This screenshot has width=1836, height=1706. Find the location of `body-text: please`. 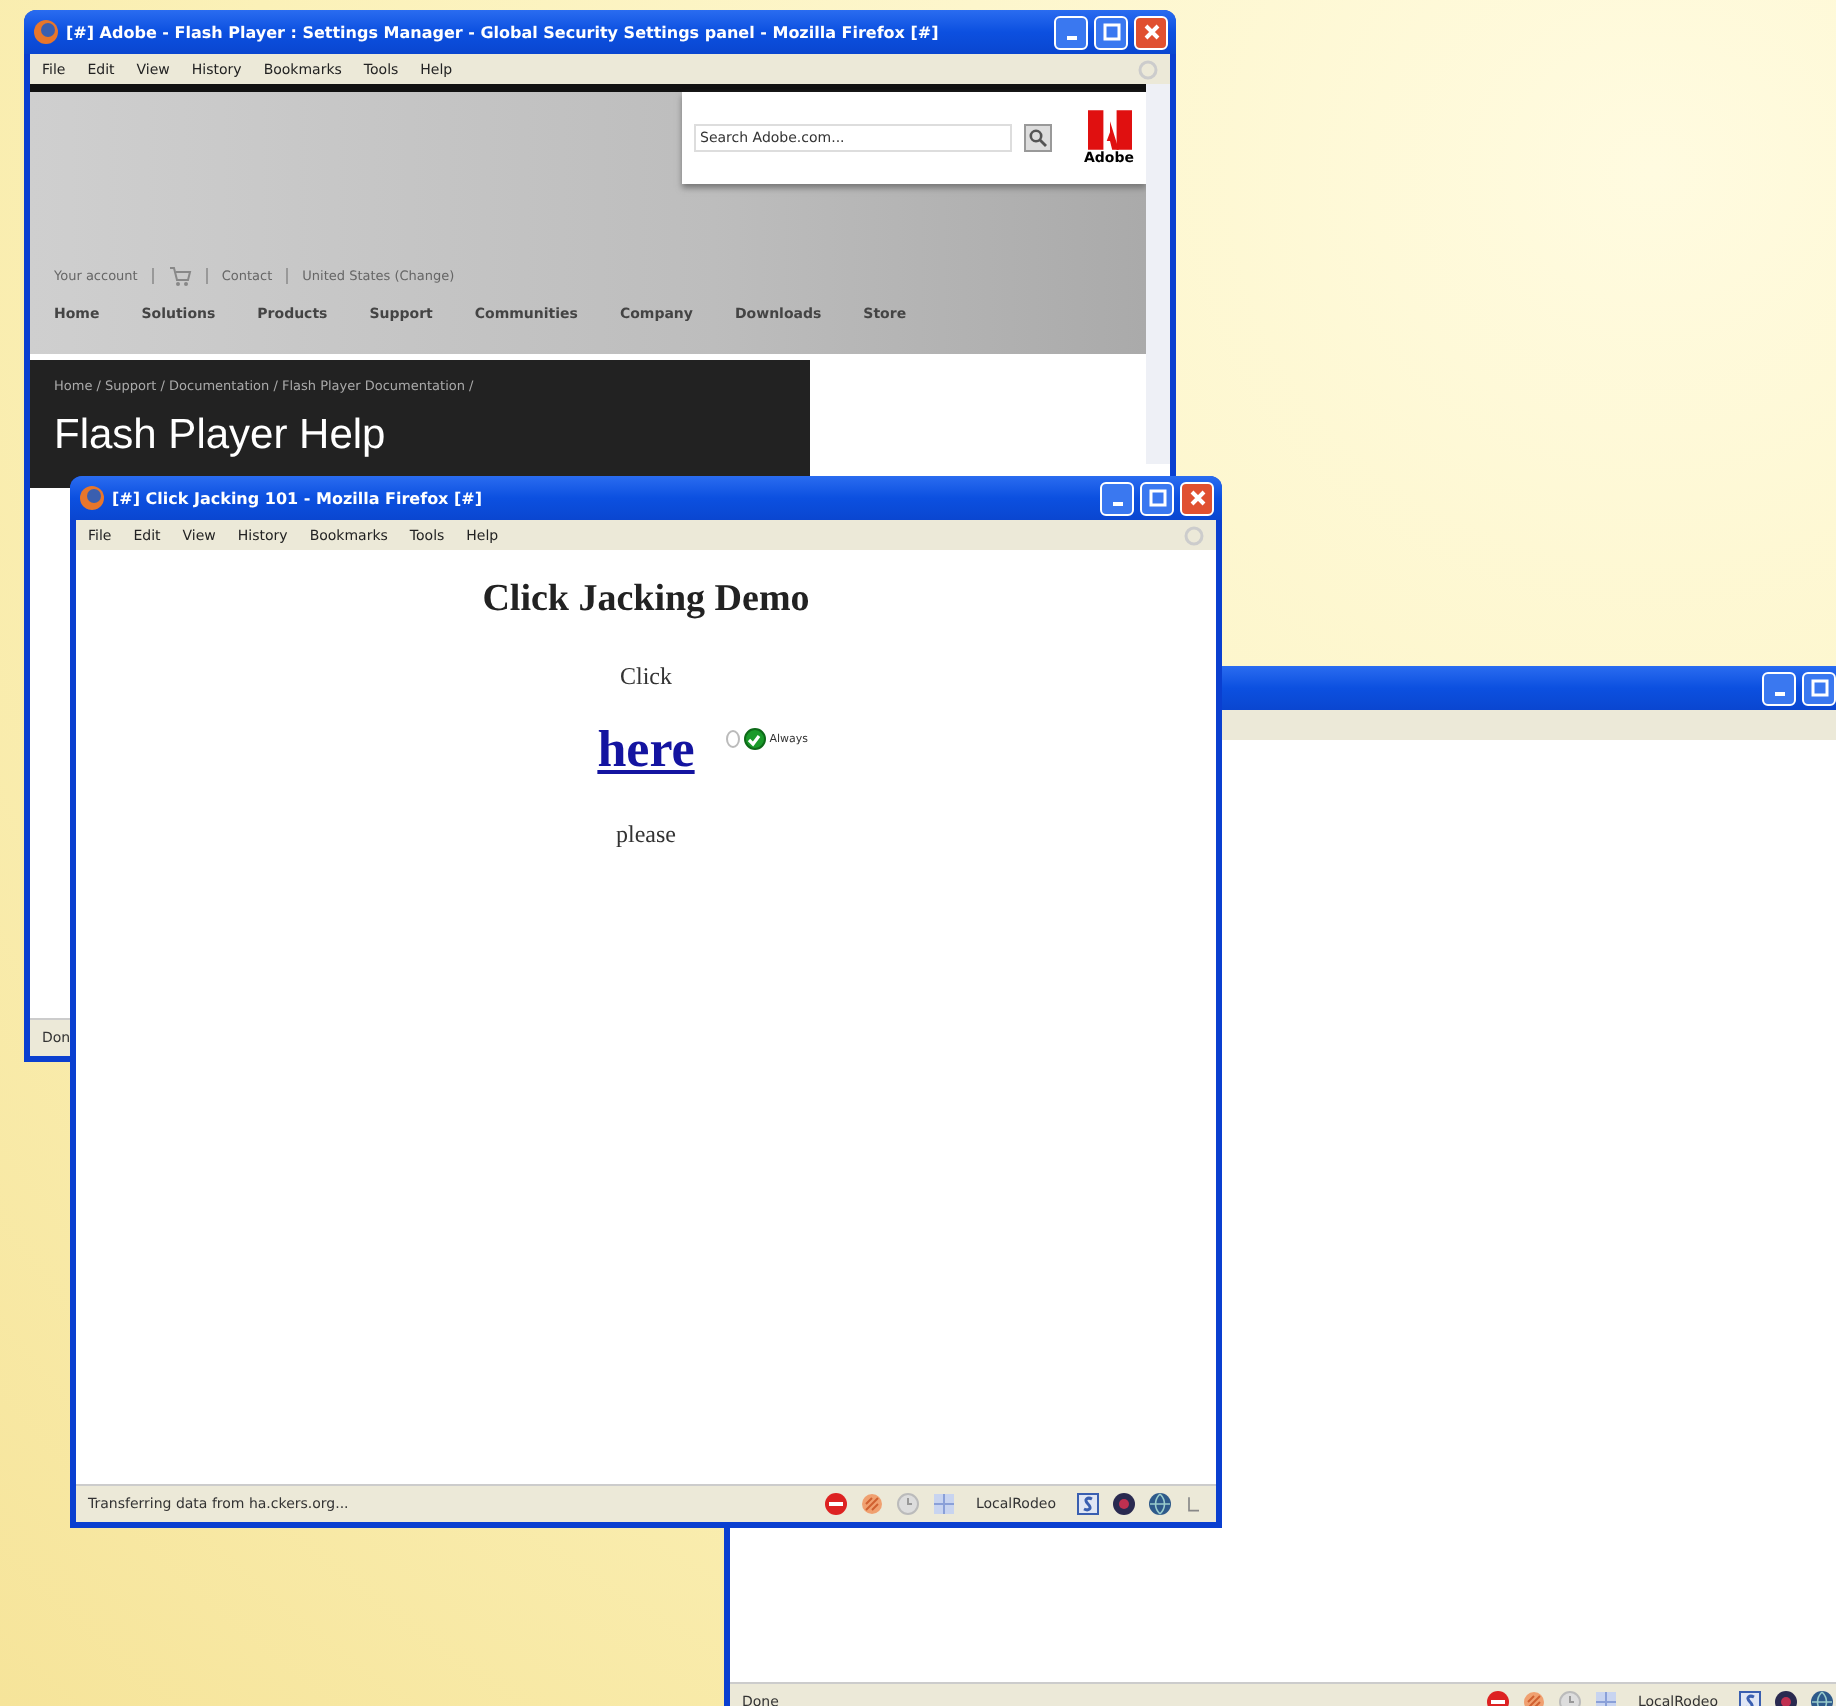

body-text: please is located at coordinates (646, 835).